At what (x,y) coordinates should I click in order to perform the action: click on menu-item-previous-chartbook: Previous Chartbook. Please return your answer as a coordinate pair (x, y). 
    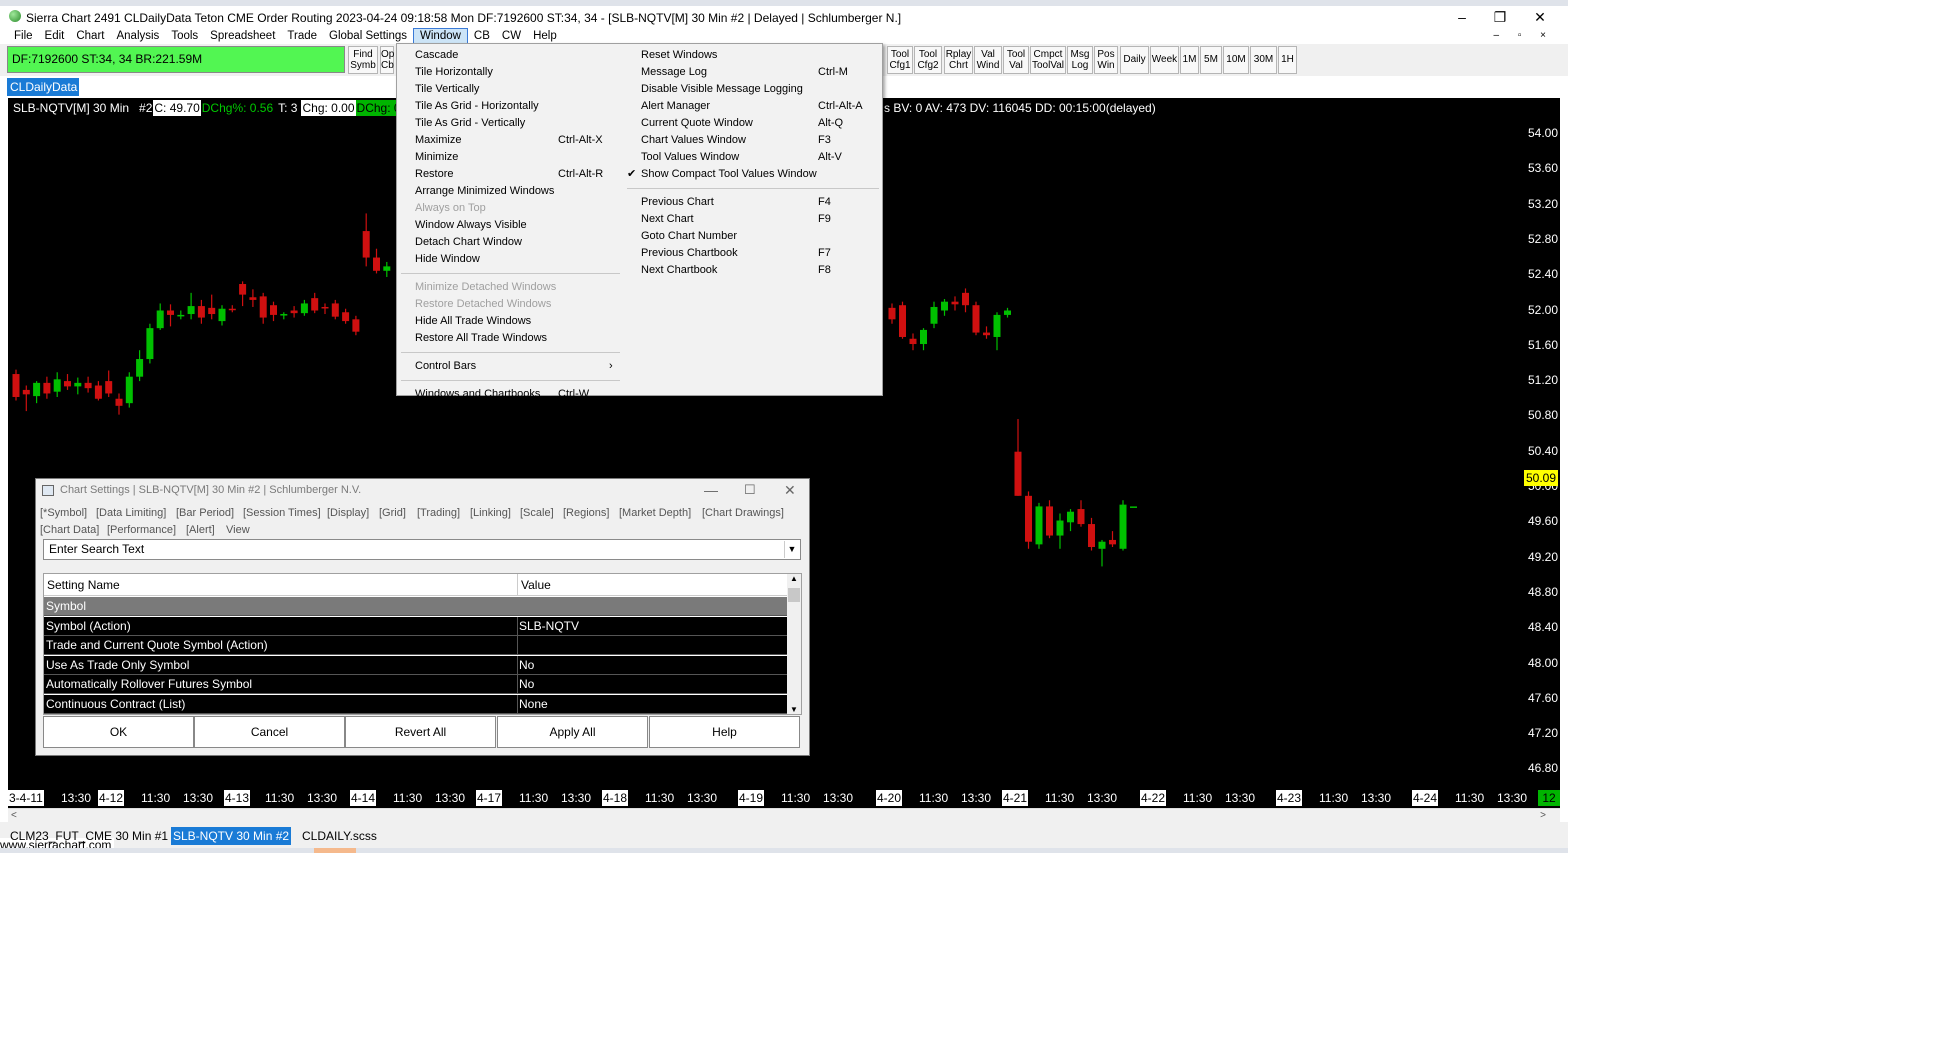
    Looking at the image, I should click on (689, 253).